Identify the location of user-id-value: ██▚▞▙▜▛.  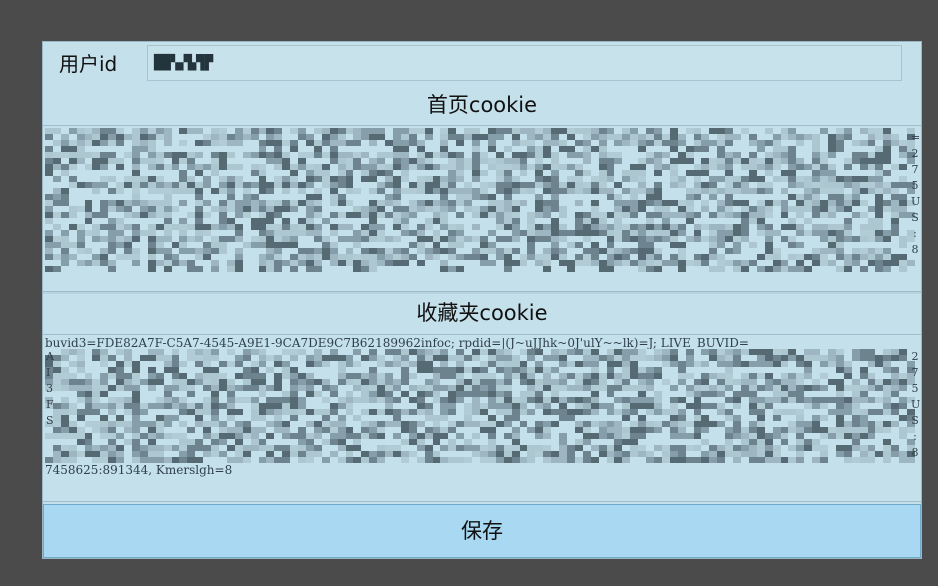
(184, 63).